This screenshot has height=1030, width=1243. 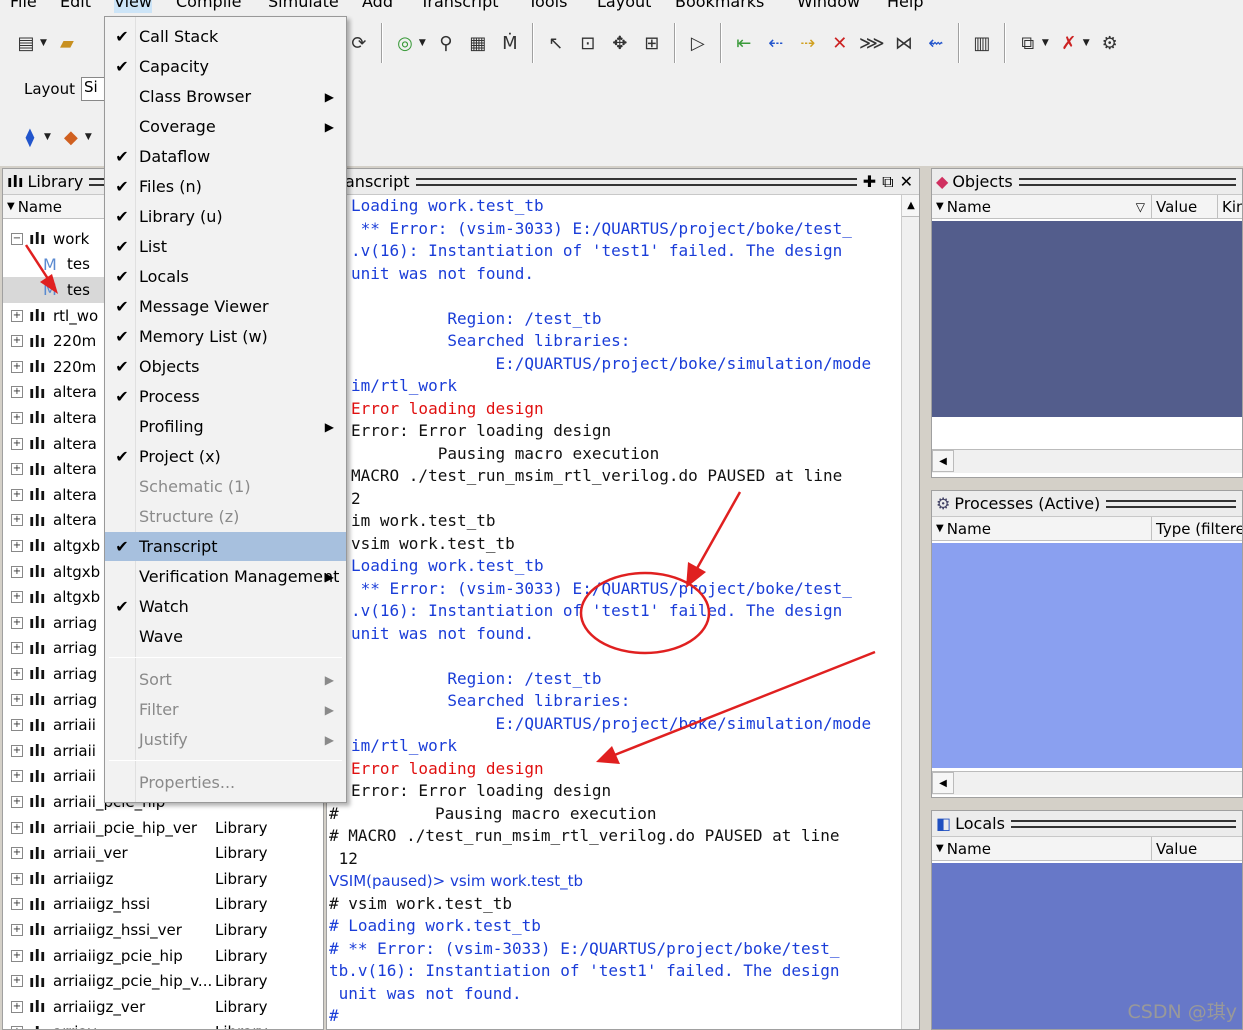 I want to click on undock-icon: ⧉, so click(x=887, y=182).